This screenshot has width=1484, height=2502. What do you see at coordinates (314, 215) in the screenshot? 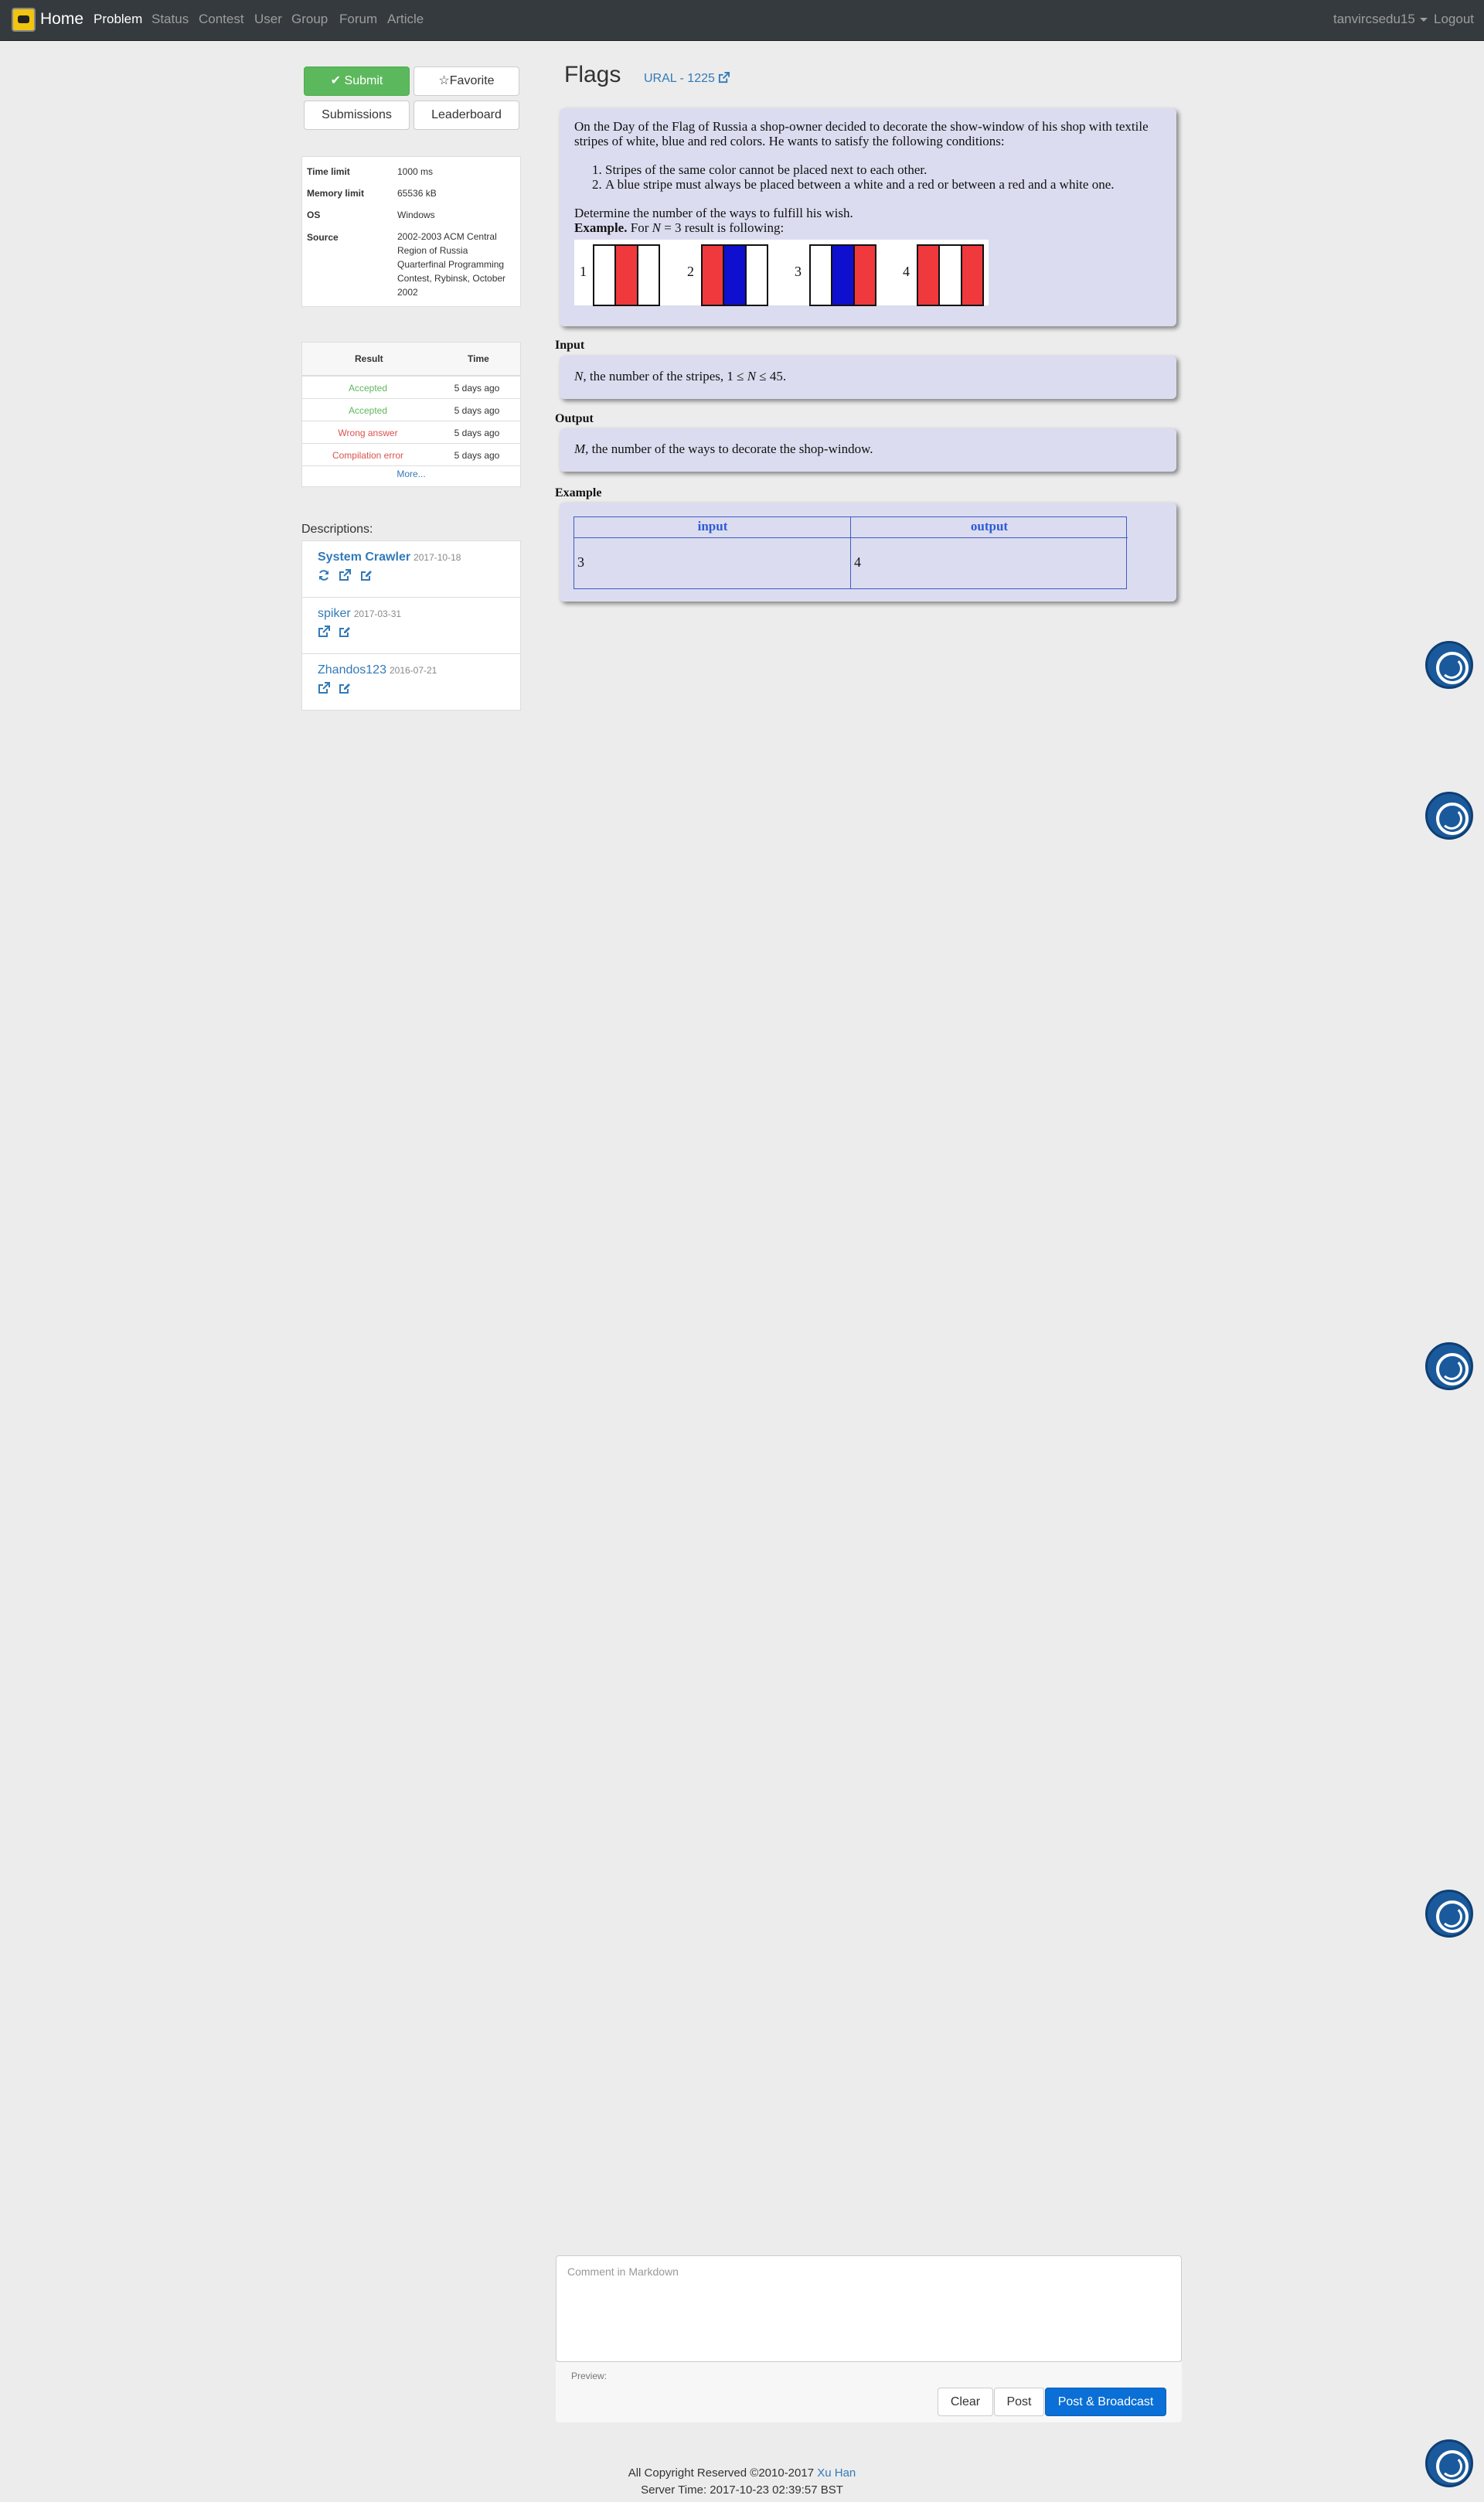
I see `os-label: OS` at bounding box center [314, 215].